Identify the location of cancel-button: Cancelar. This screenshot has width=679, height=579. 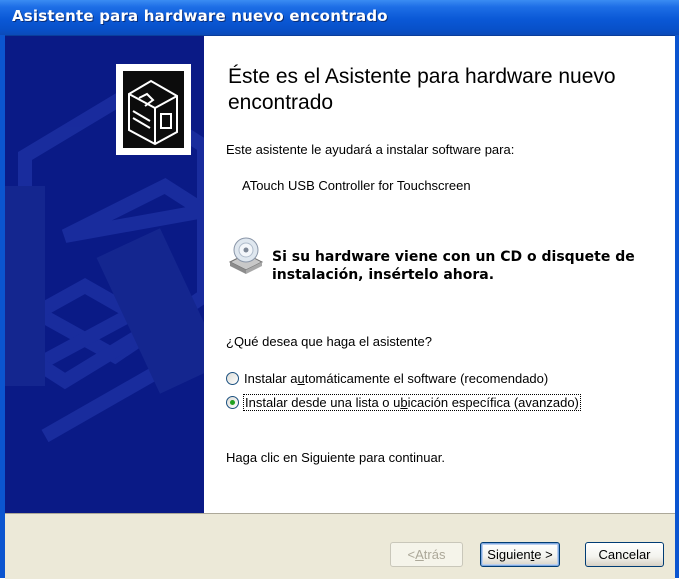
(624, 554).